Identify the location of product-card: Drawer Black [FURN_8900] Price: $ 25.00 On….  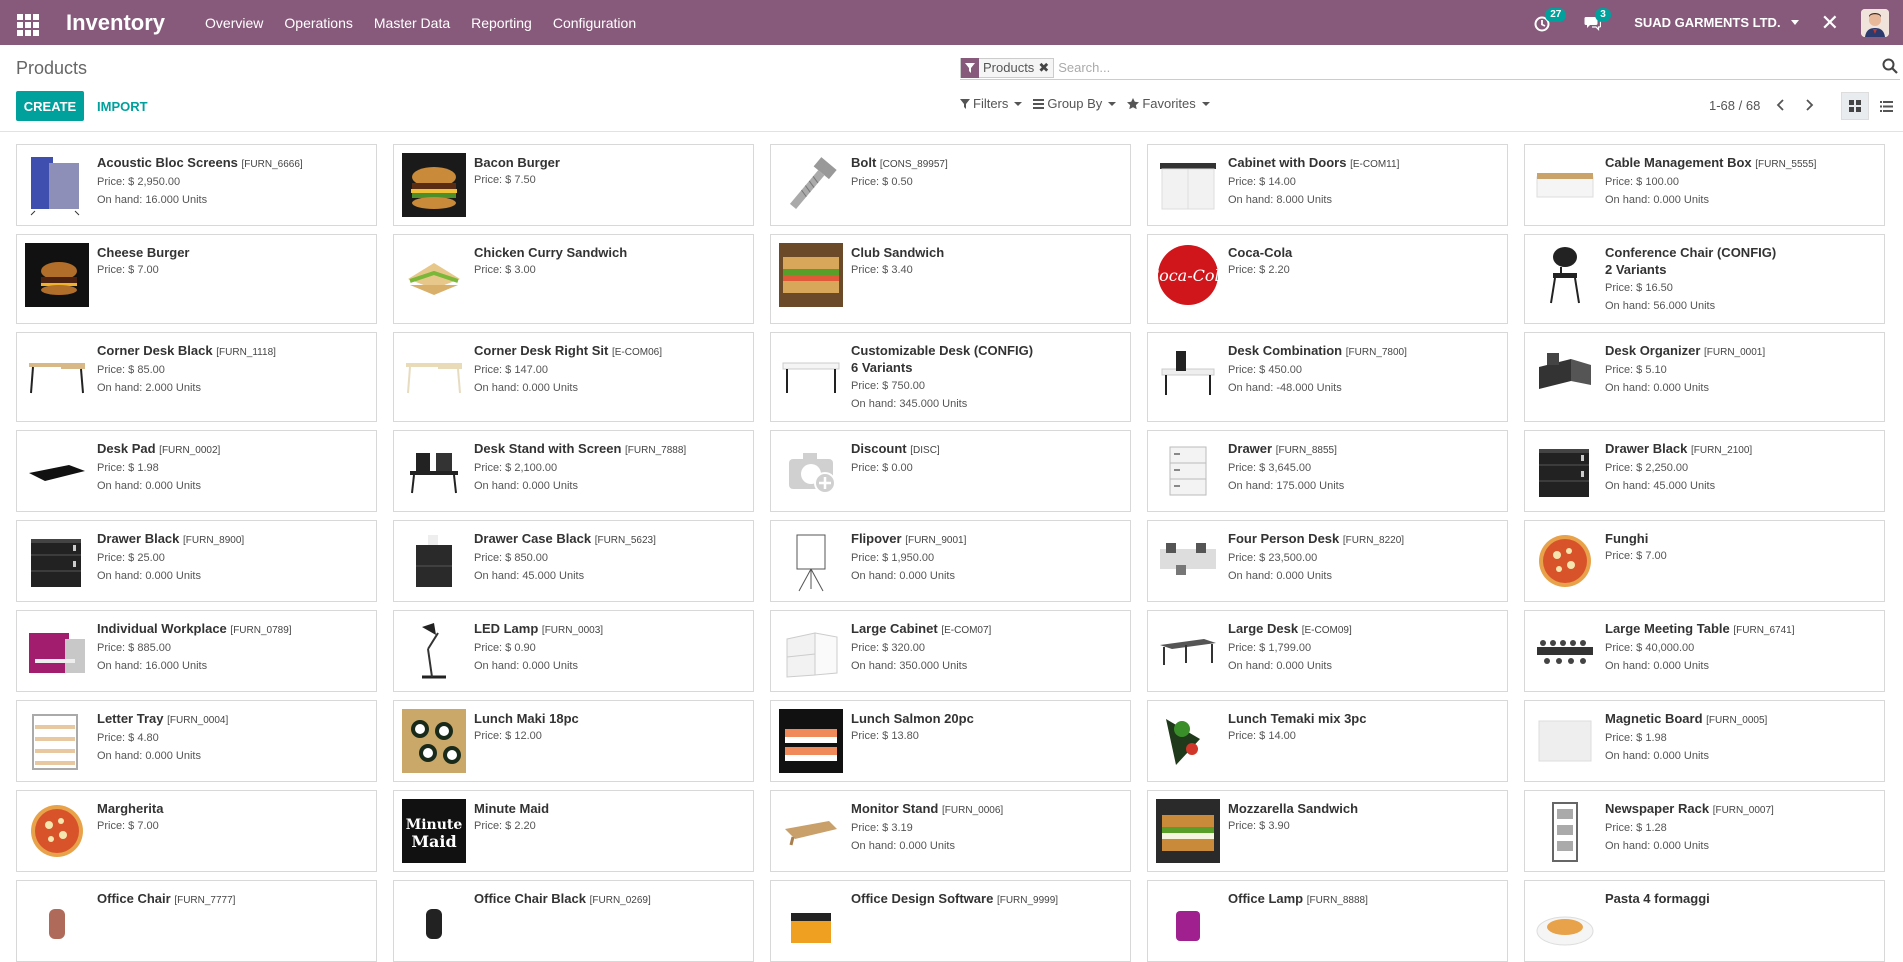
(196, 561).